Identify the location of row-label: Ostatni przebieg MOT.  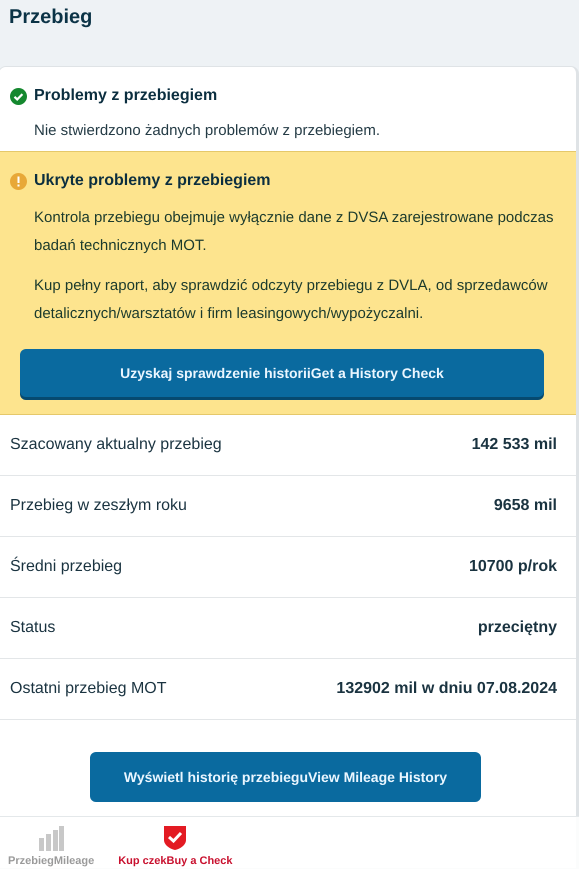
(88, 689).